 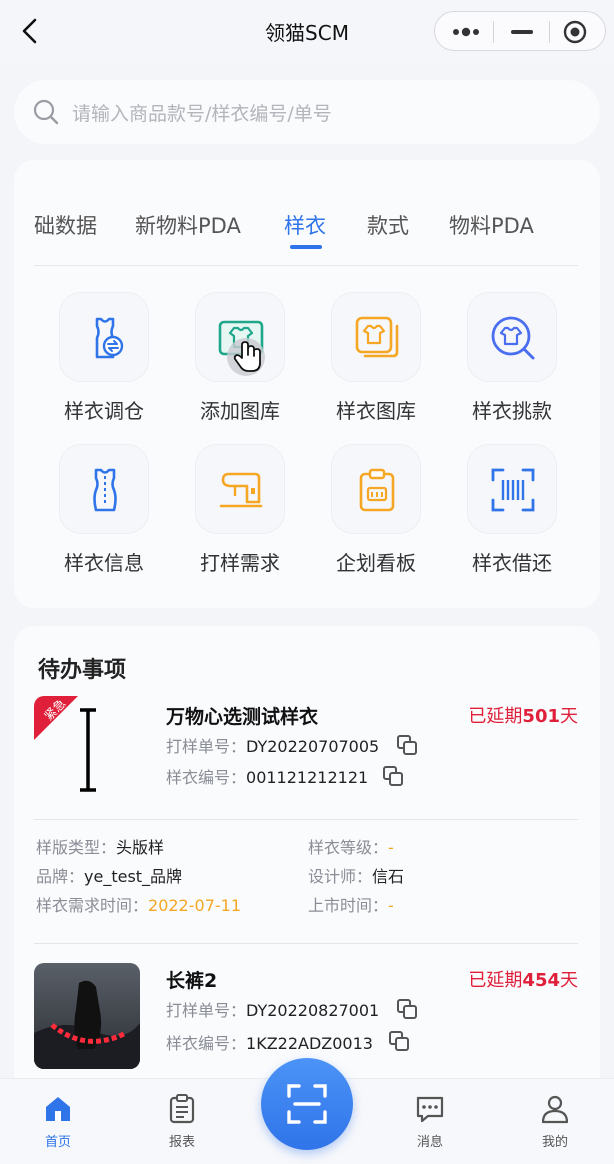 I want to click on minimize-icon, so click(x=522, y=32).